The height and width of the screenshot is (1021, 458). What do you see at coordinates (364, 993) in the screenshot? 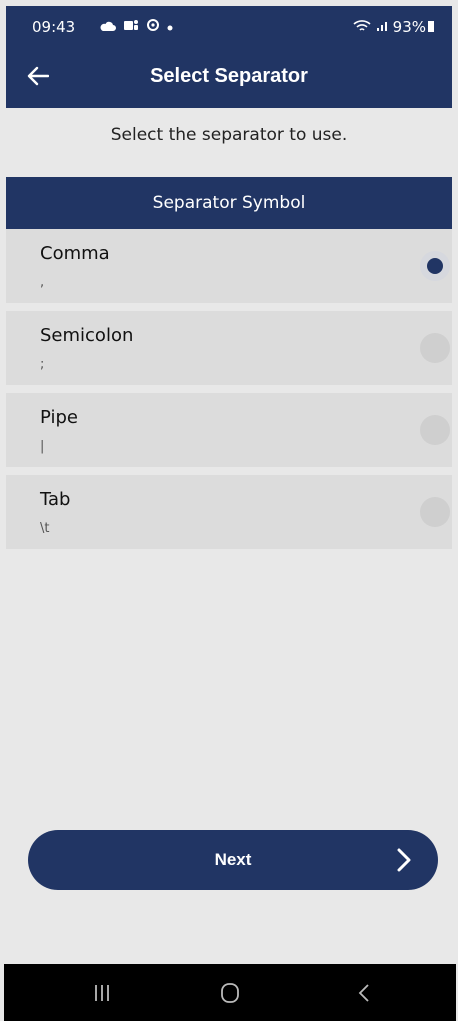
I see `back-nav-icon` at bounding box center [364, 993].